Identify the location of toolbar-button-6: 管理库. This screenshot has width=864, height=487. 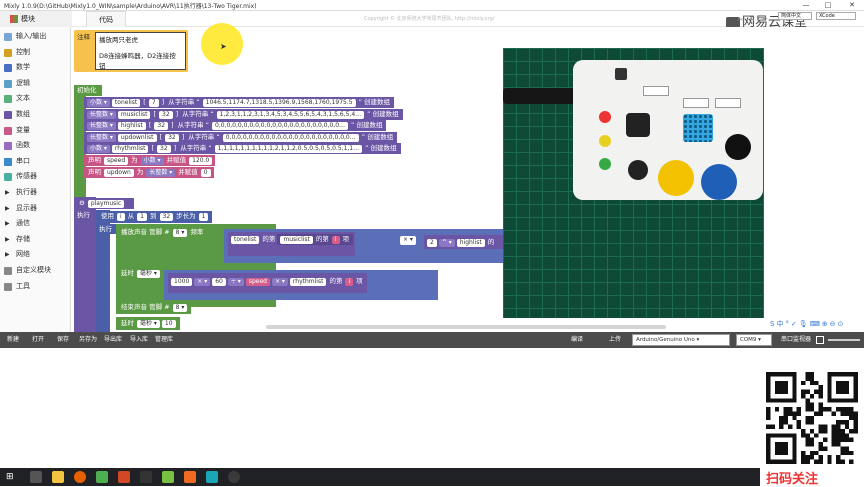
(164, 340).